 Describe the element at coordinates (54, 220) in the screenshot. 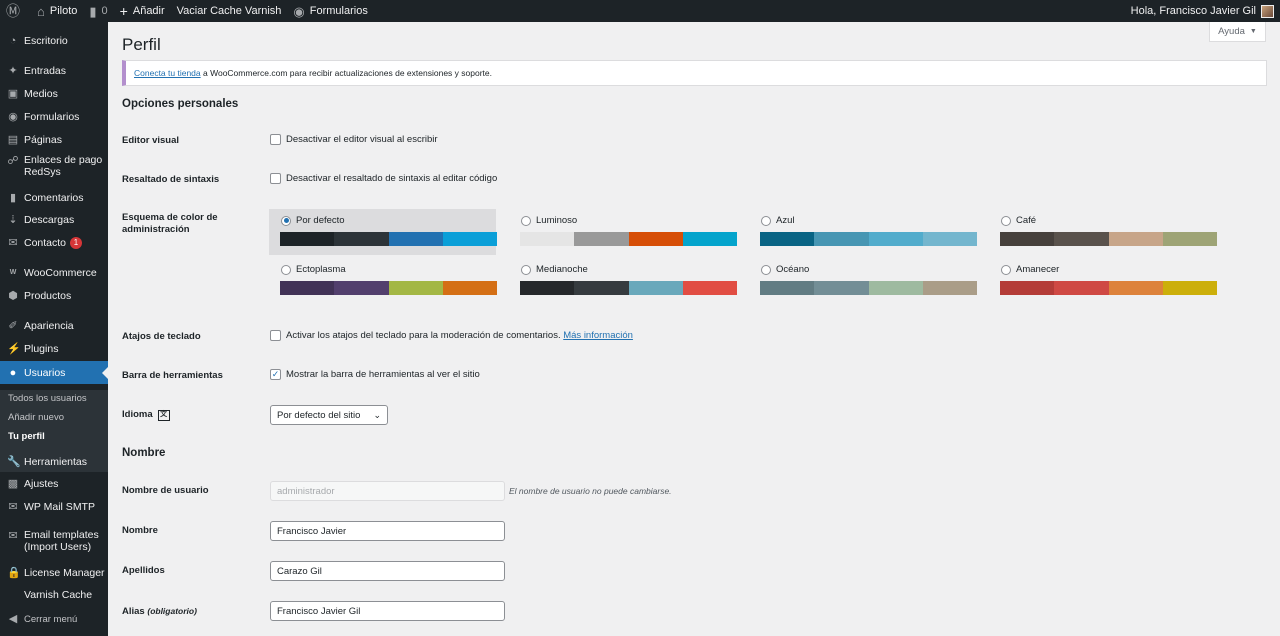

I see `menu-item-descargas: ⇣ Descargas` at that location.